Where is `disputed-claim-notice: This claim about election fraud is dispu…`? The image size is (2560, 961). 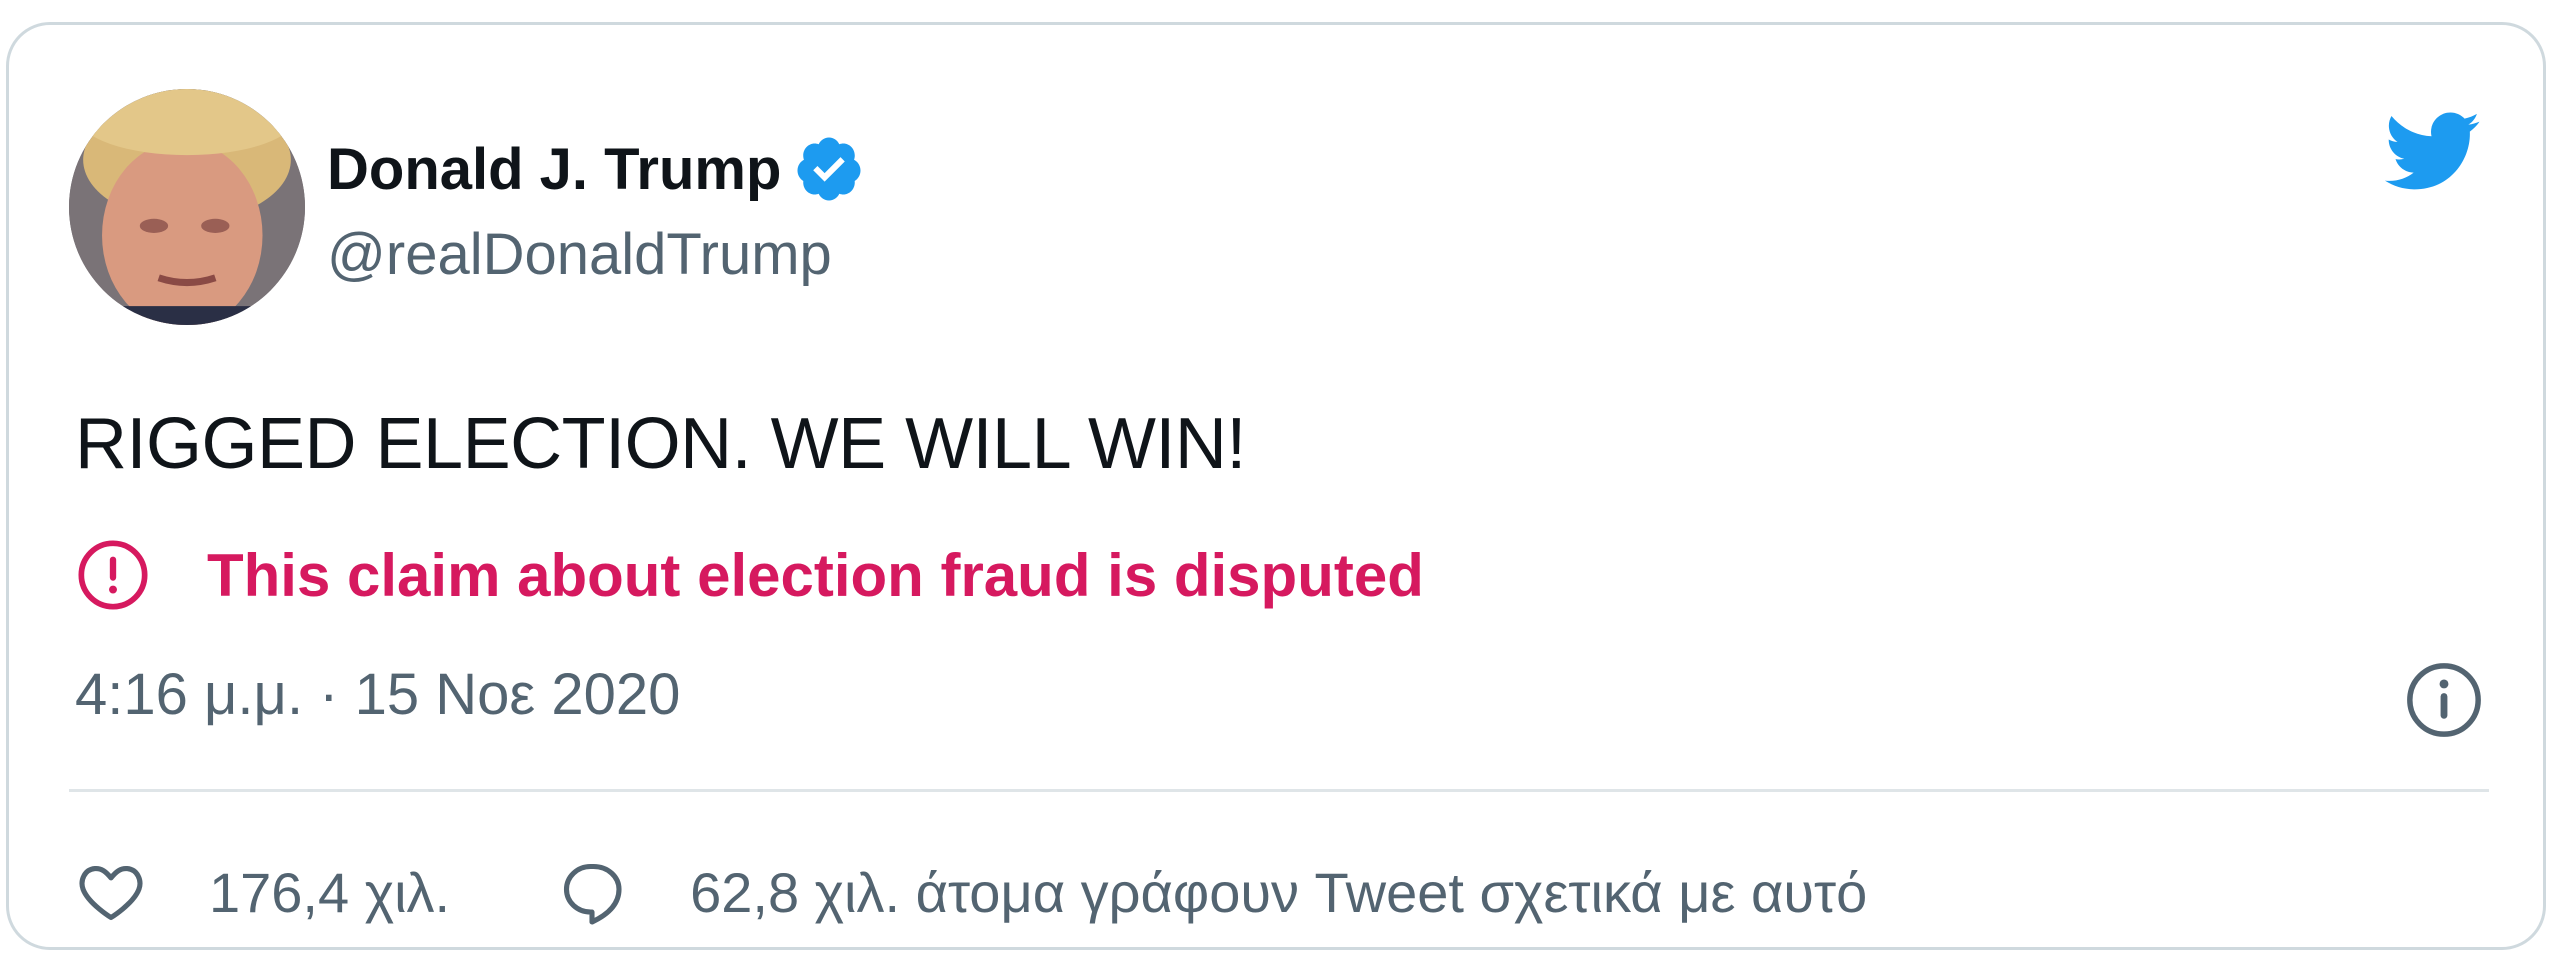
disputed-claim-notice: This claim about election fraud is dispu… is located at coordinates (749, 575).